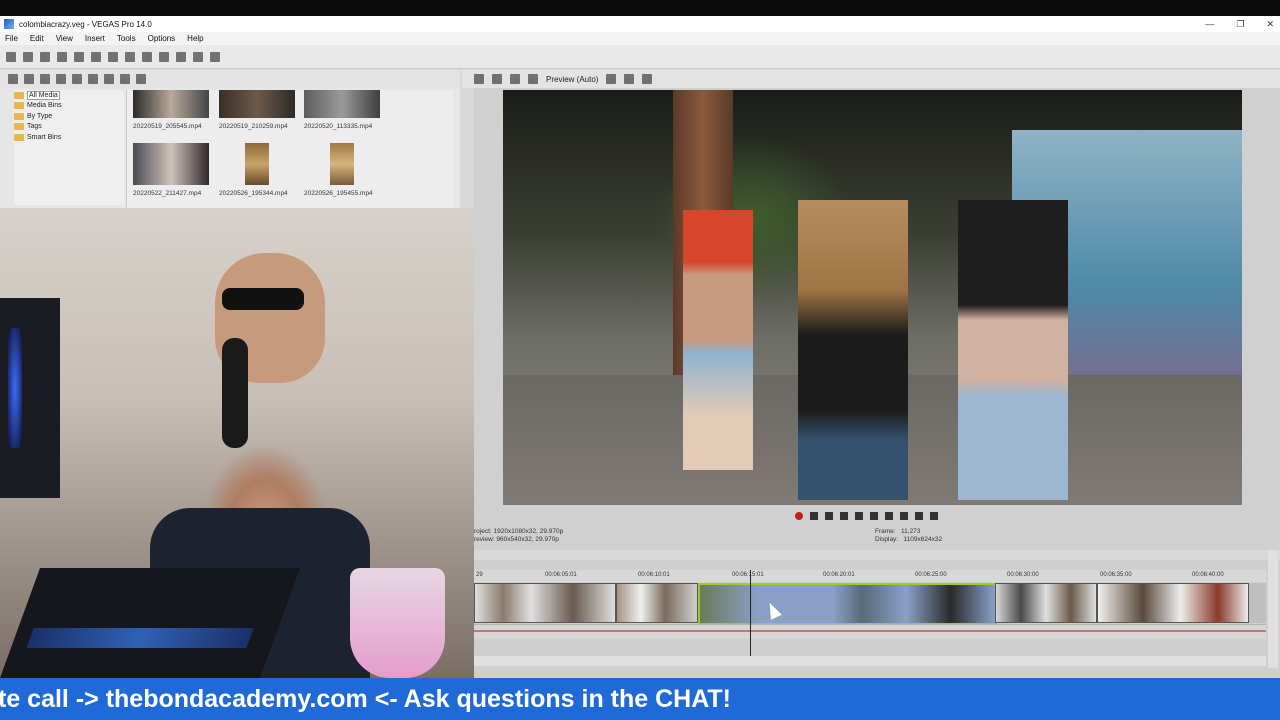 This screenshot has height=720, width=1280. Describe the element at coordinates (215, 56) in the screenshot. I see `help-icon` at that location.